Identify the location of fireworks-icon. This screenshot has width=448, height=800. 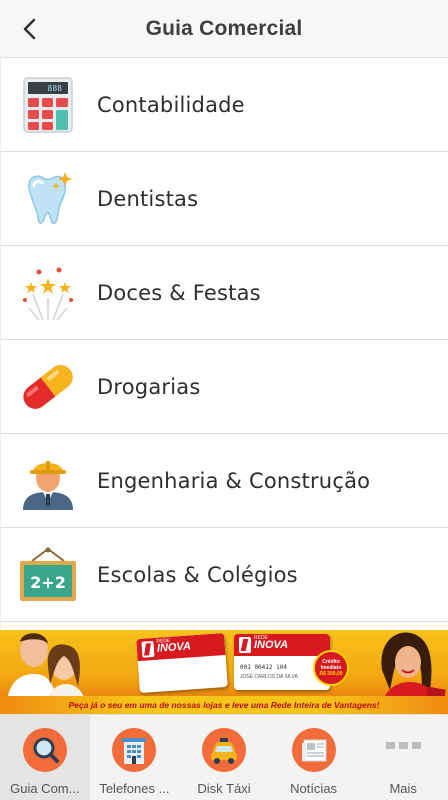
(48, 293).